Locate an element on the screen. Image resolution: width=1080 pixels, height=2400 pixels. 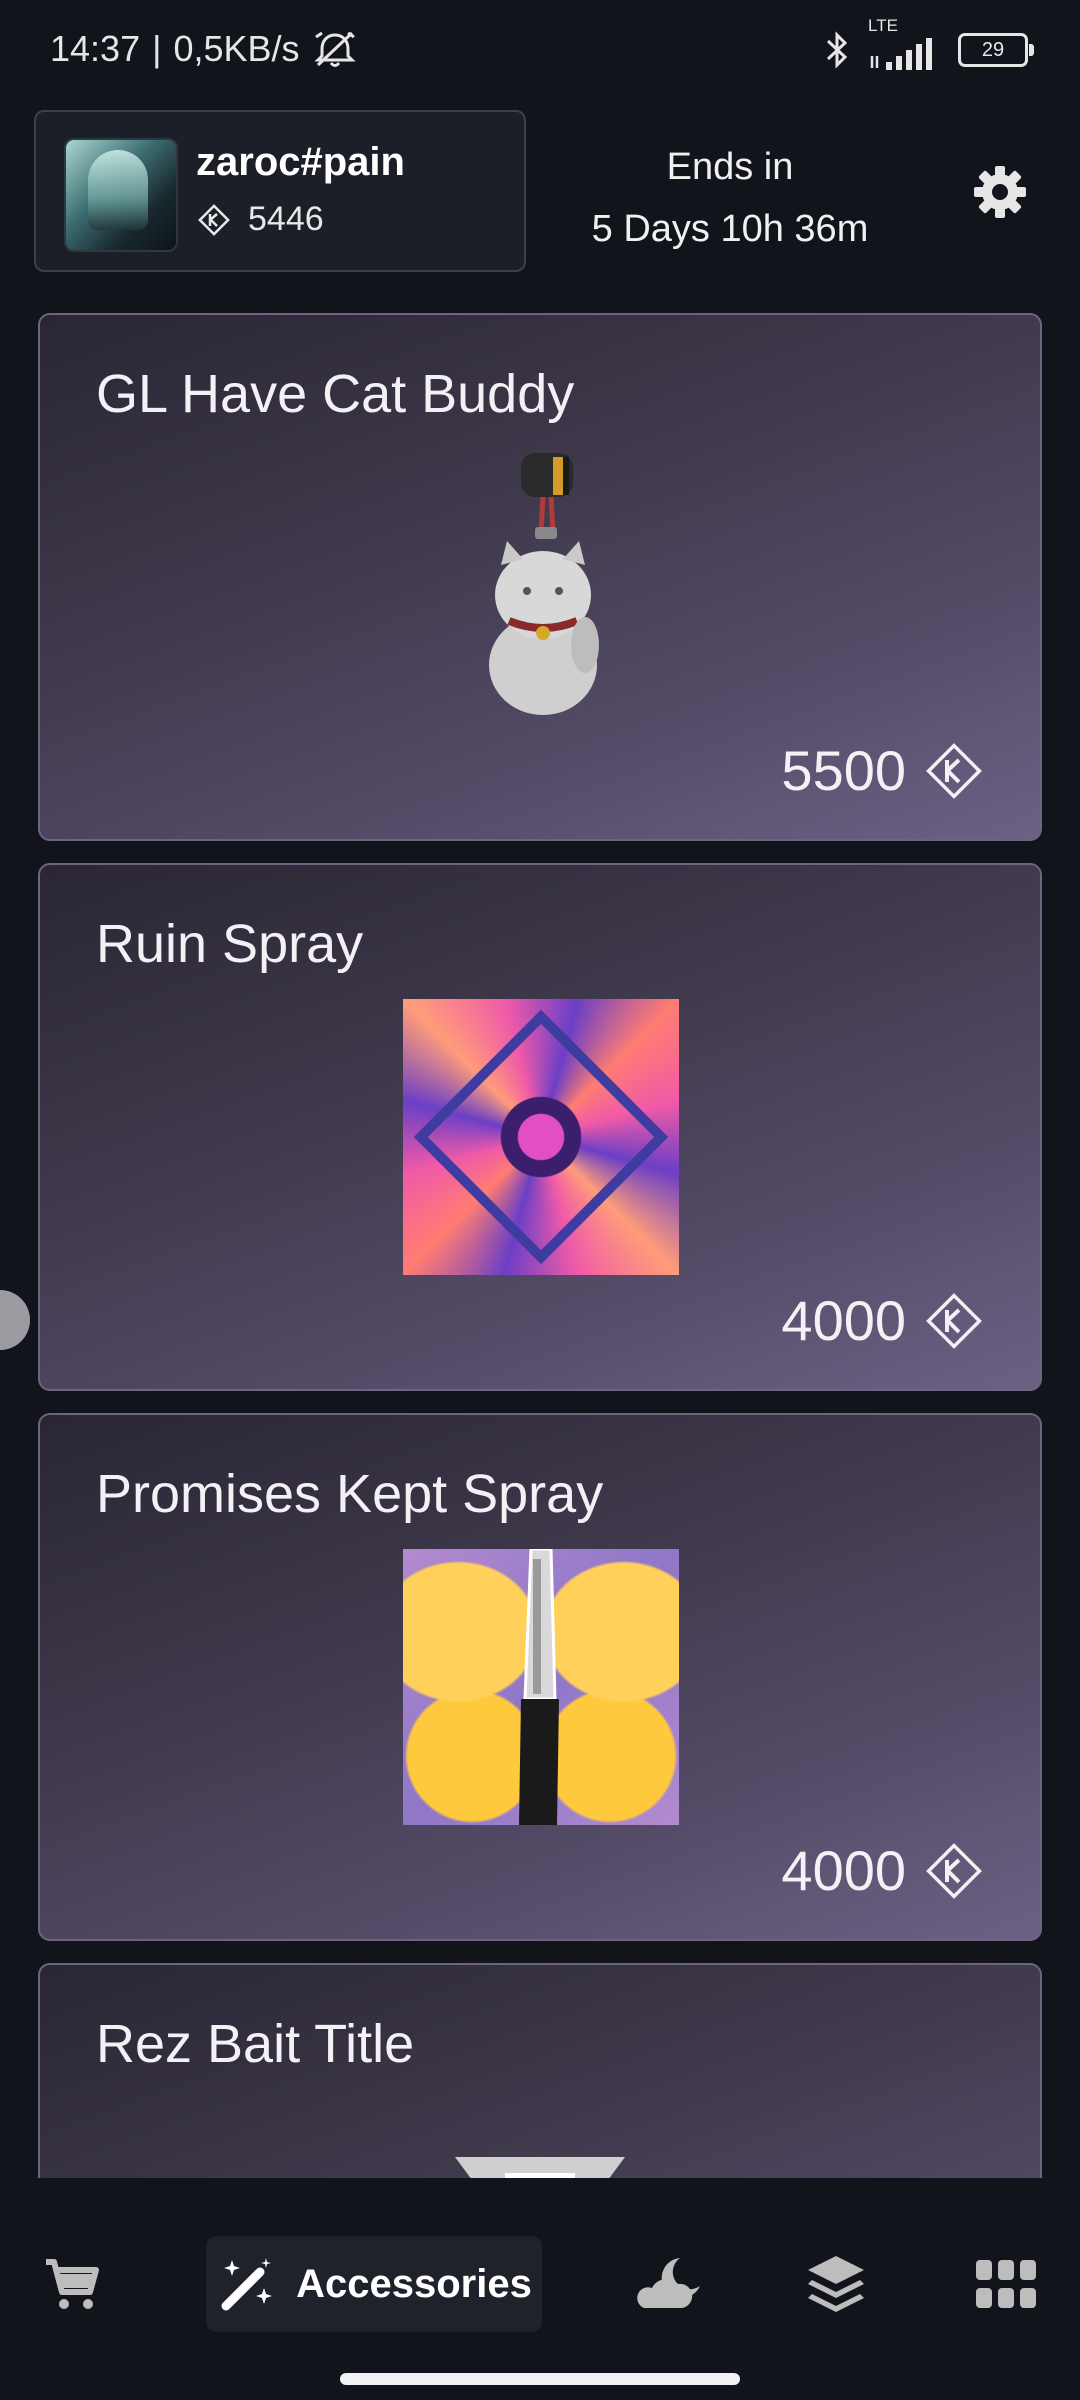
gear-icon is located at coordinates (1000, 192).